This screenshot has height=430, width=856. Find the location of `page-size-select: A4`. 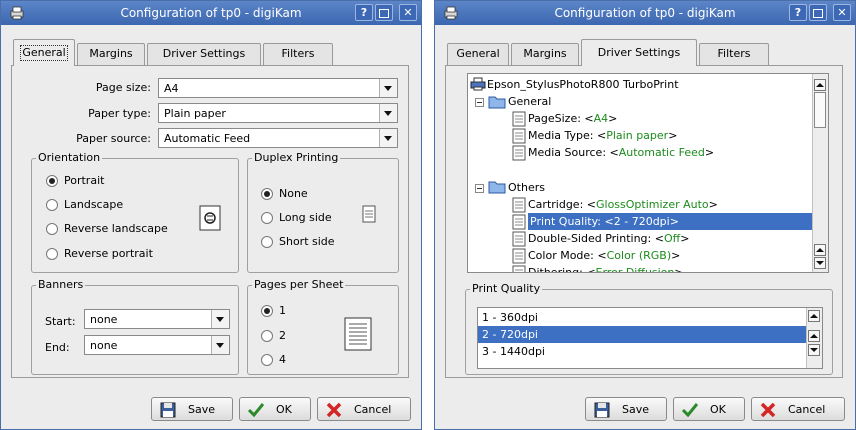

page-size-select: A4 is located at coordinates (278, 88).